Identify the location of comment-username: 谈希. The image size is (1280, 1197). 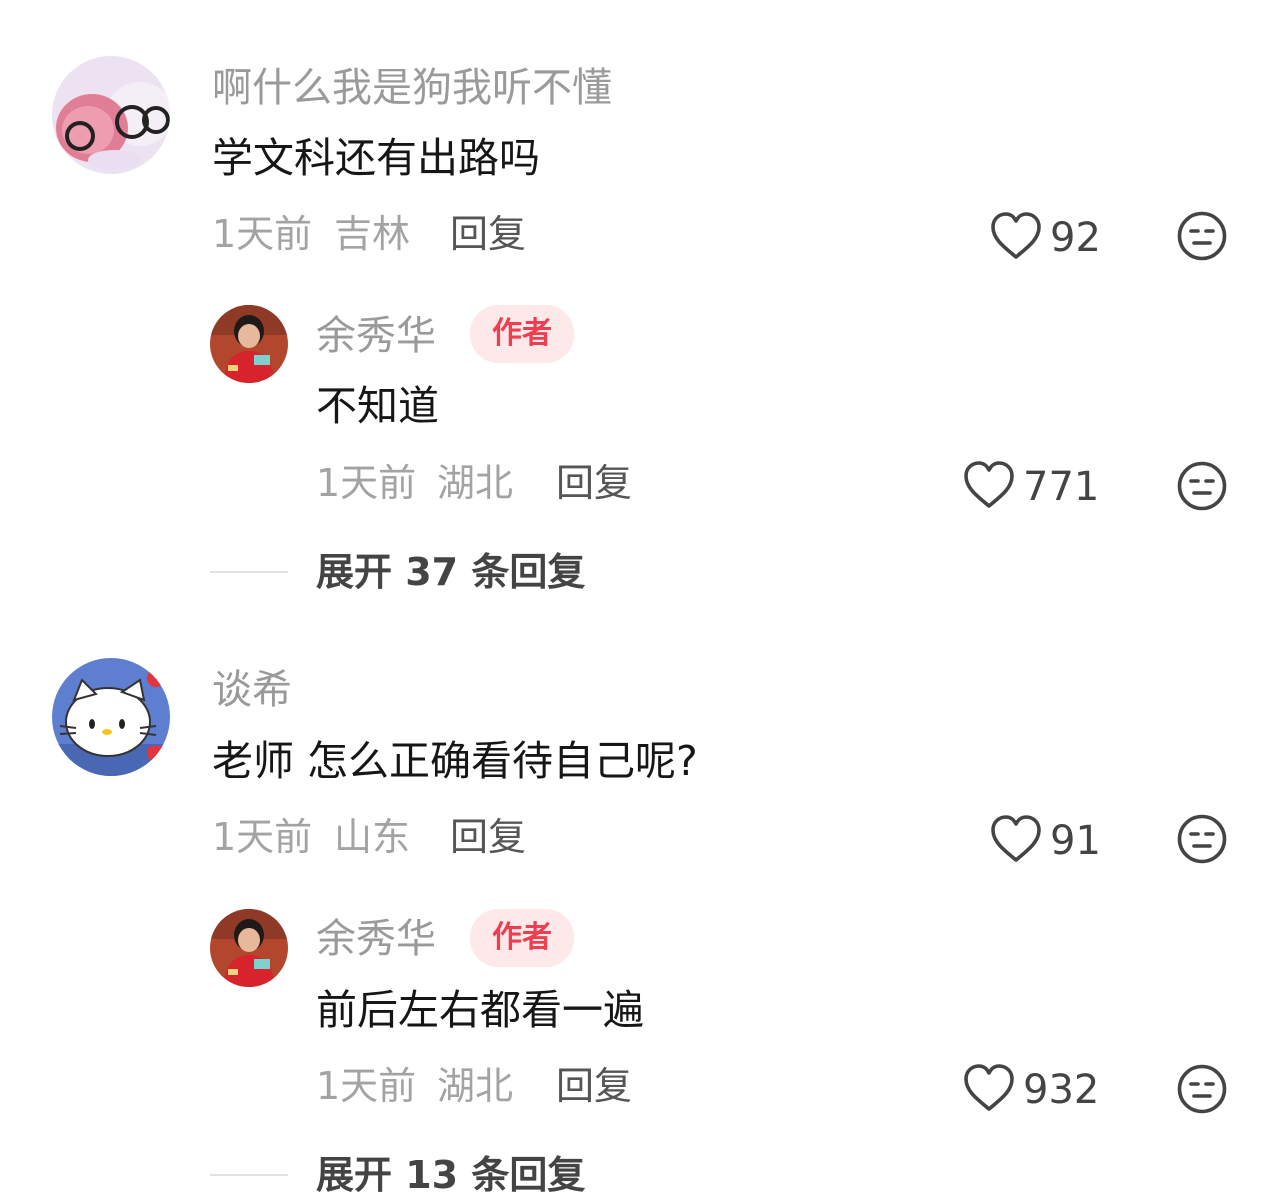
(252, 690).